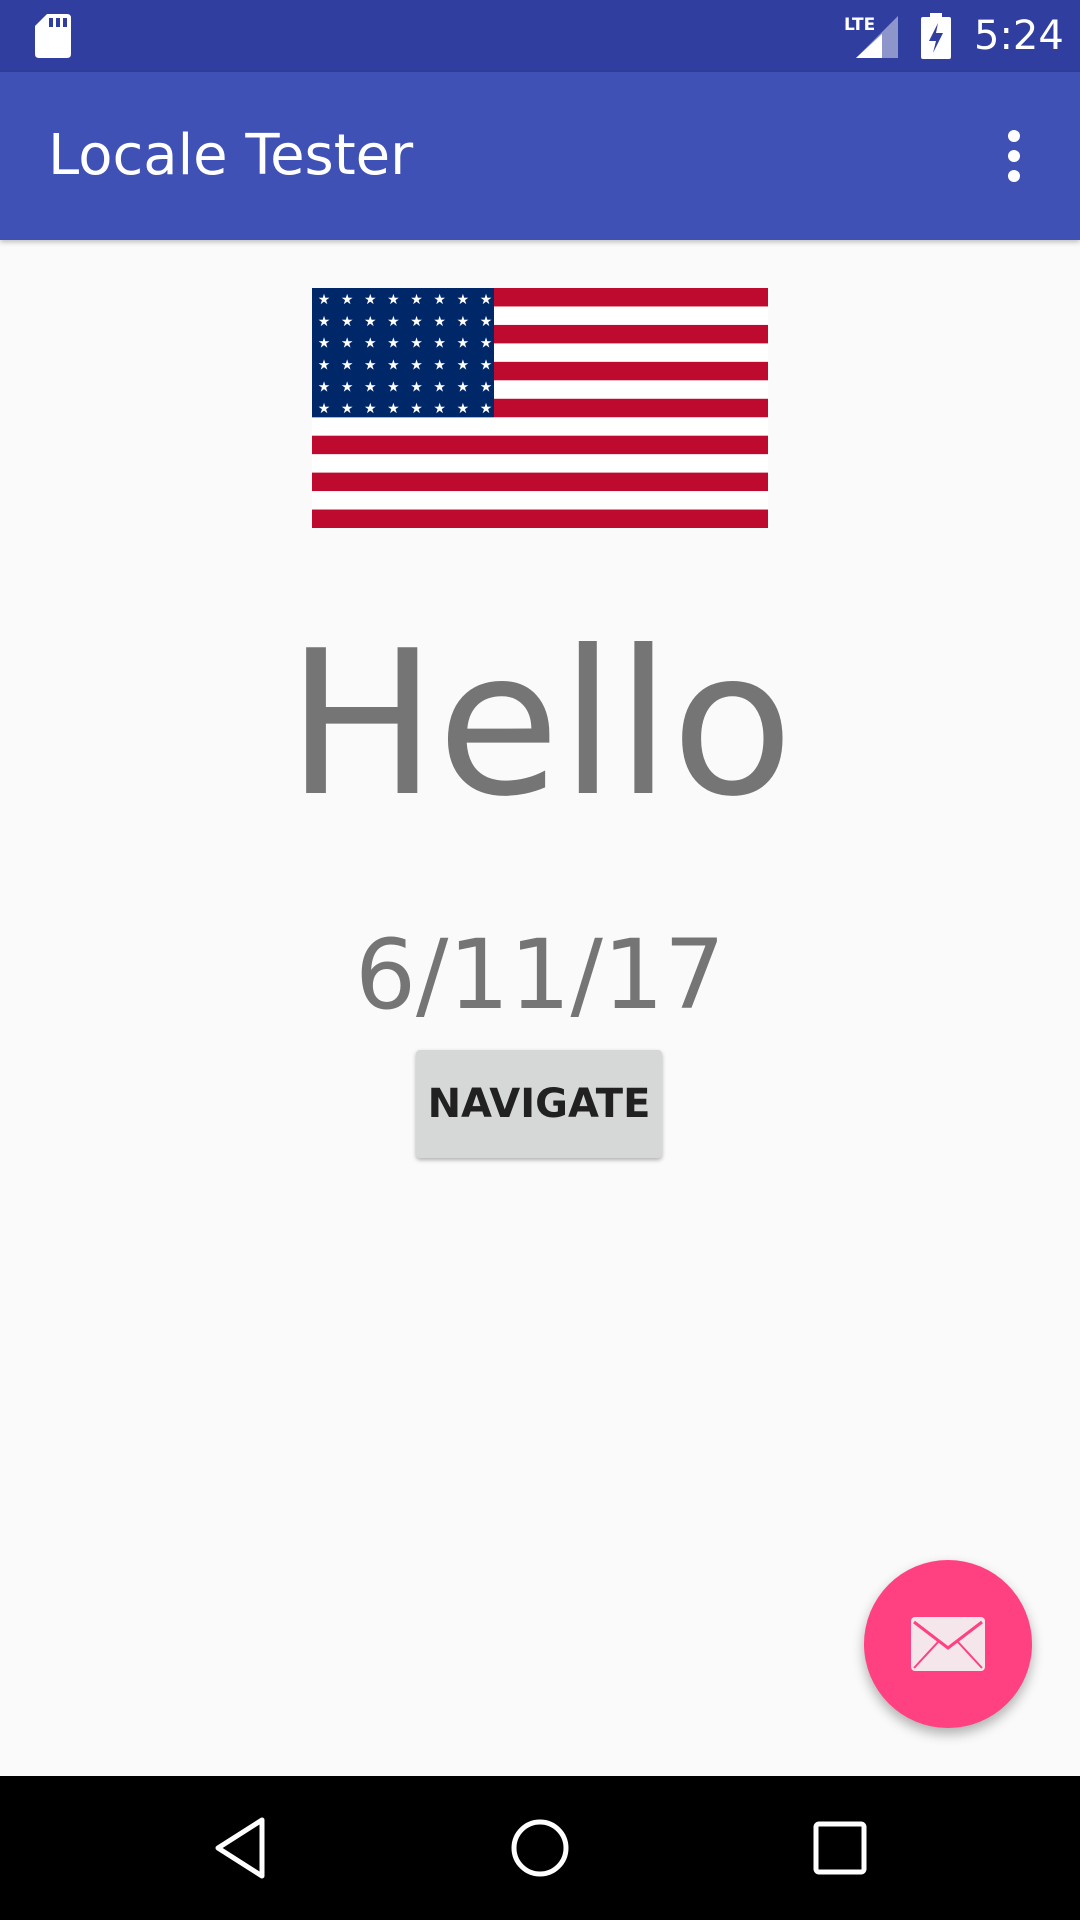 The image size is (1080, 1920). I want to click on overflow-menu-icon, so click(1014, 156).